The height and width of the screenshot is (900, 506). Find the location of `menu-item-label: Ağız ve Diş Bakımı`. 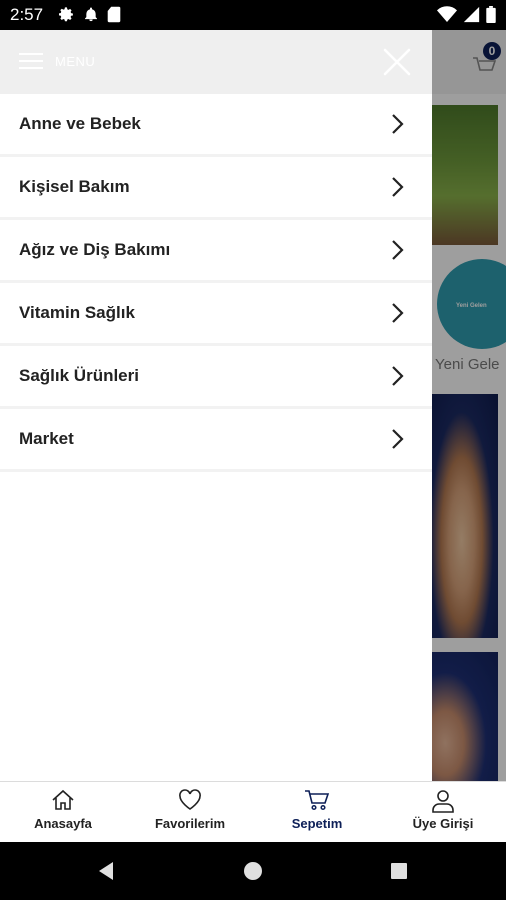

menu-item-label: Ağız ve Diş Bakımı is located at coordinates (95, 249).